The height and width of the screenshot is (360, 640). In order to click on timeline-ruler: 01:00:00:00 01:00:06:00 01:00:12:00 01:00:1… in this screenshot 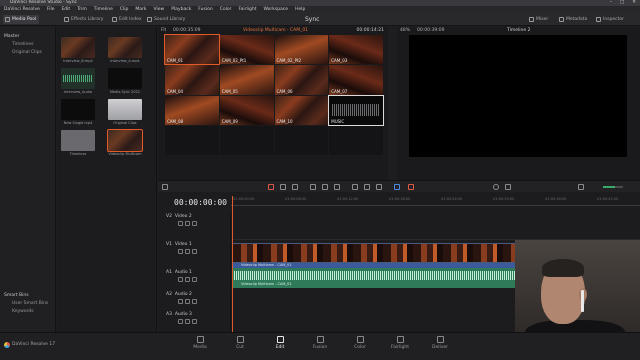, I will do `click(435, 201)`.